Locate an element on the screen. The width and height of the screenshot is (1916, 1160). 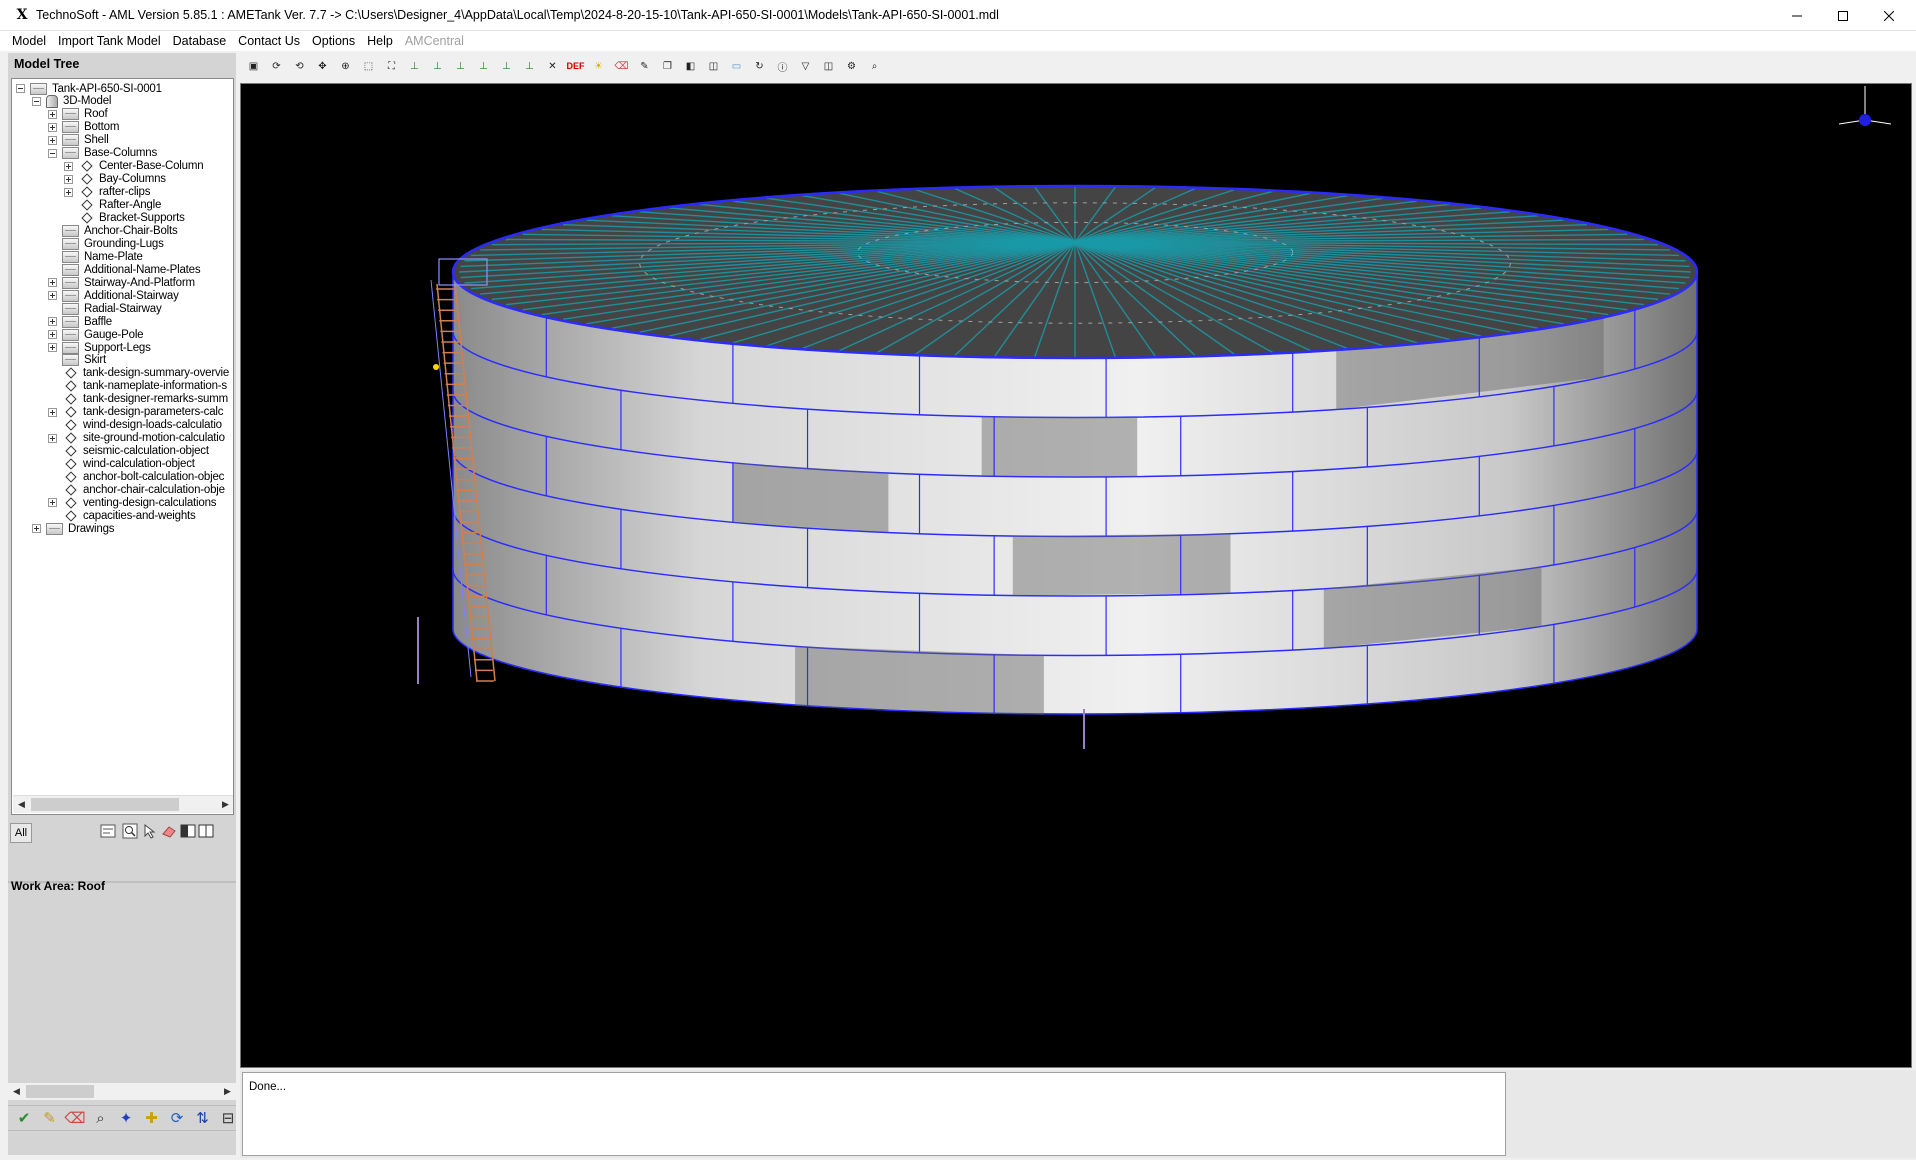
split-alt-icon: ◫ is located at coordinates (713, 66).